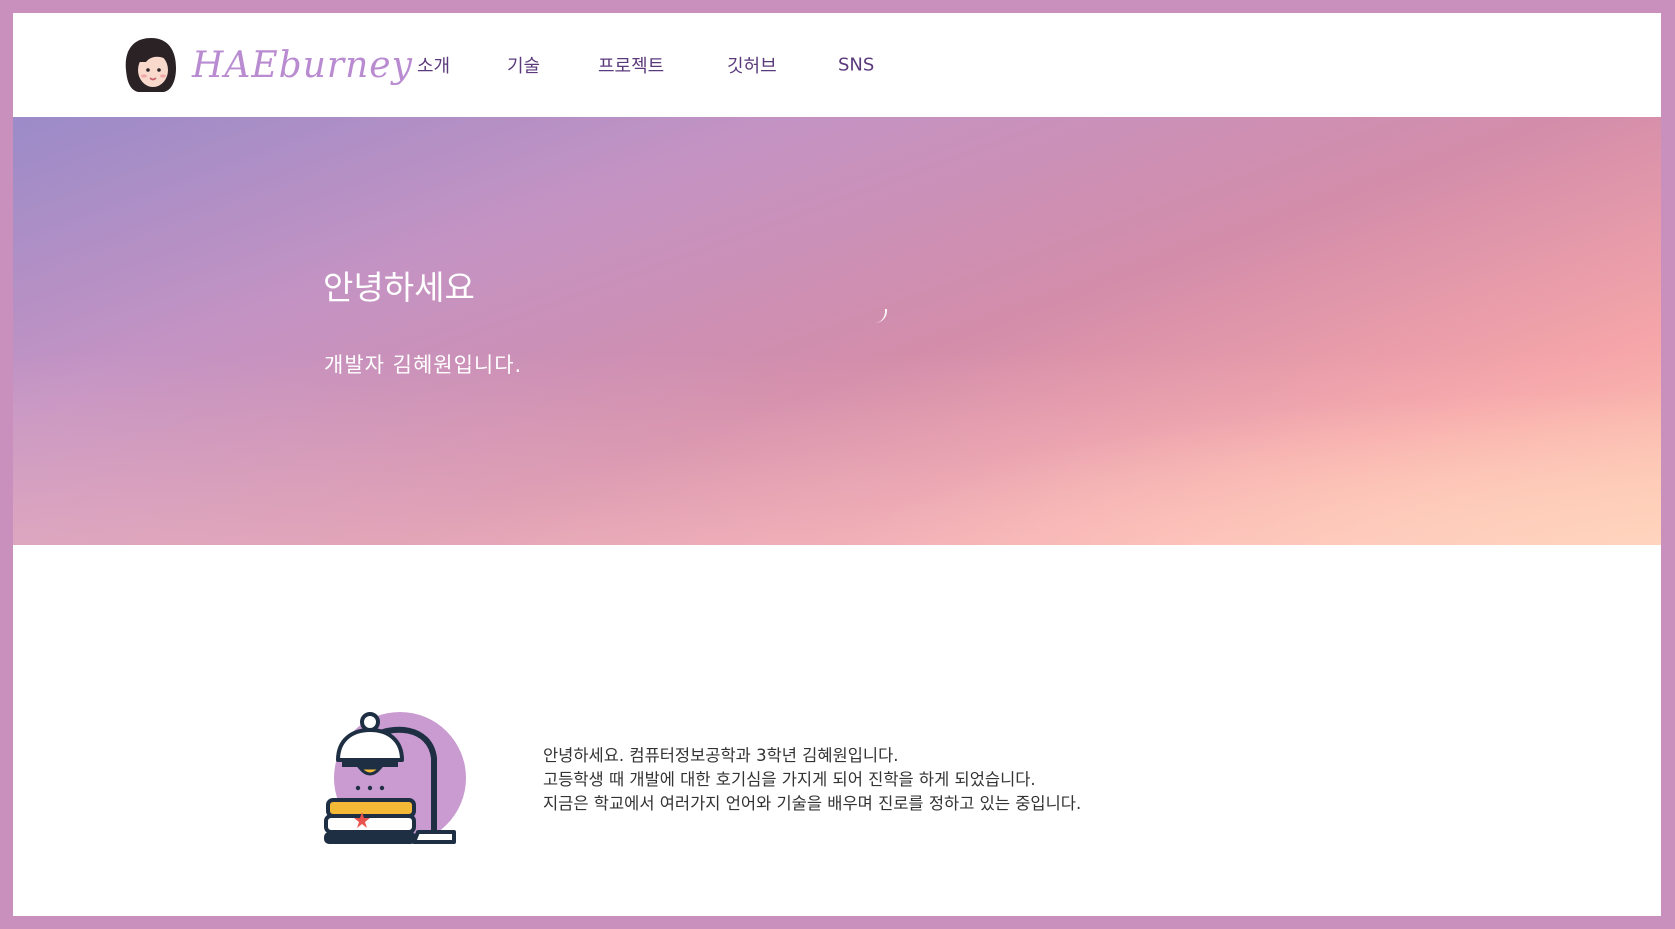  I want to click on nav-item-projects: 프로젝트, so click(631, 65).